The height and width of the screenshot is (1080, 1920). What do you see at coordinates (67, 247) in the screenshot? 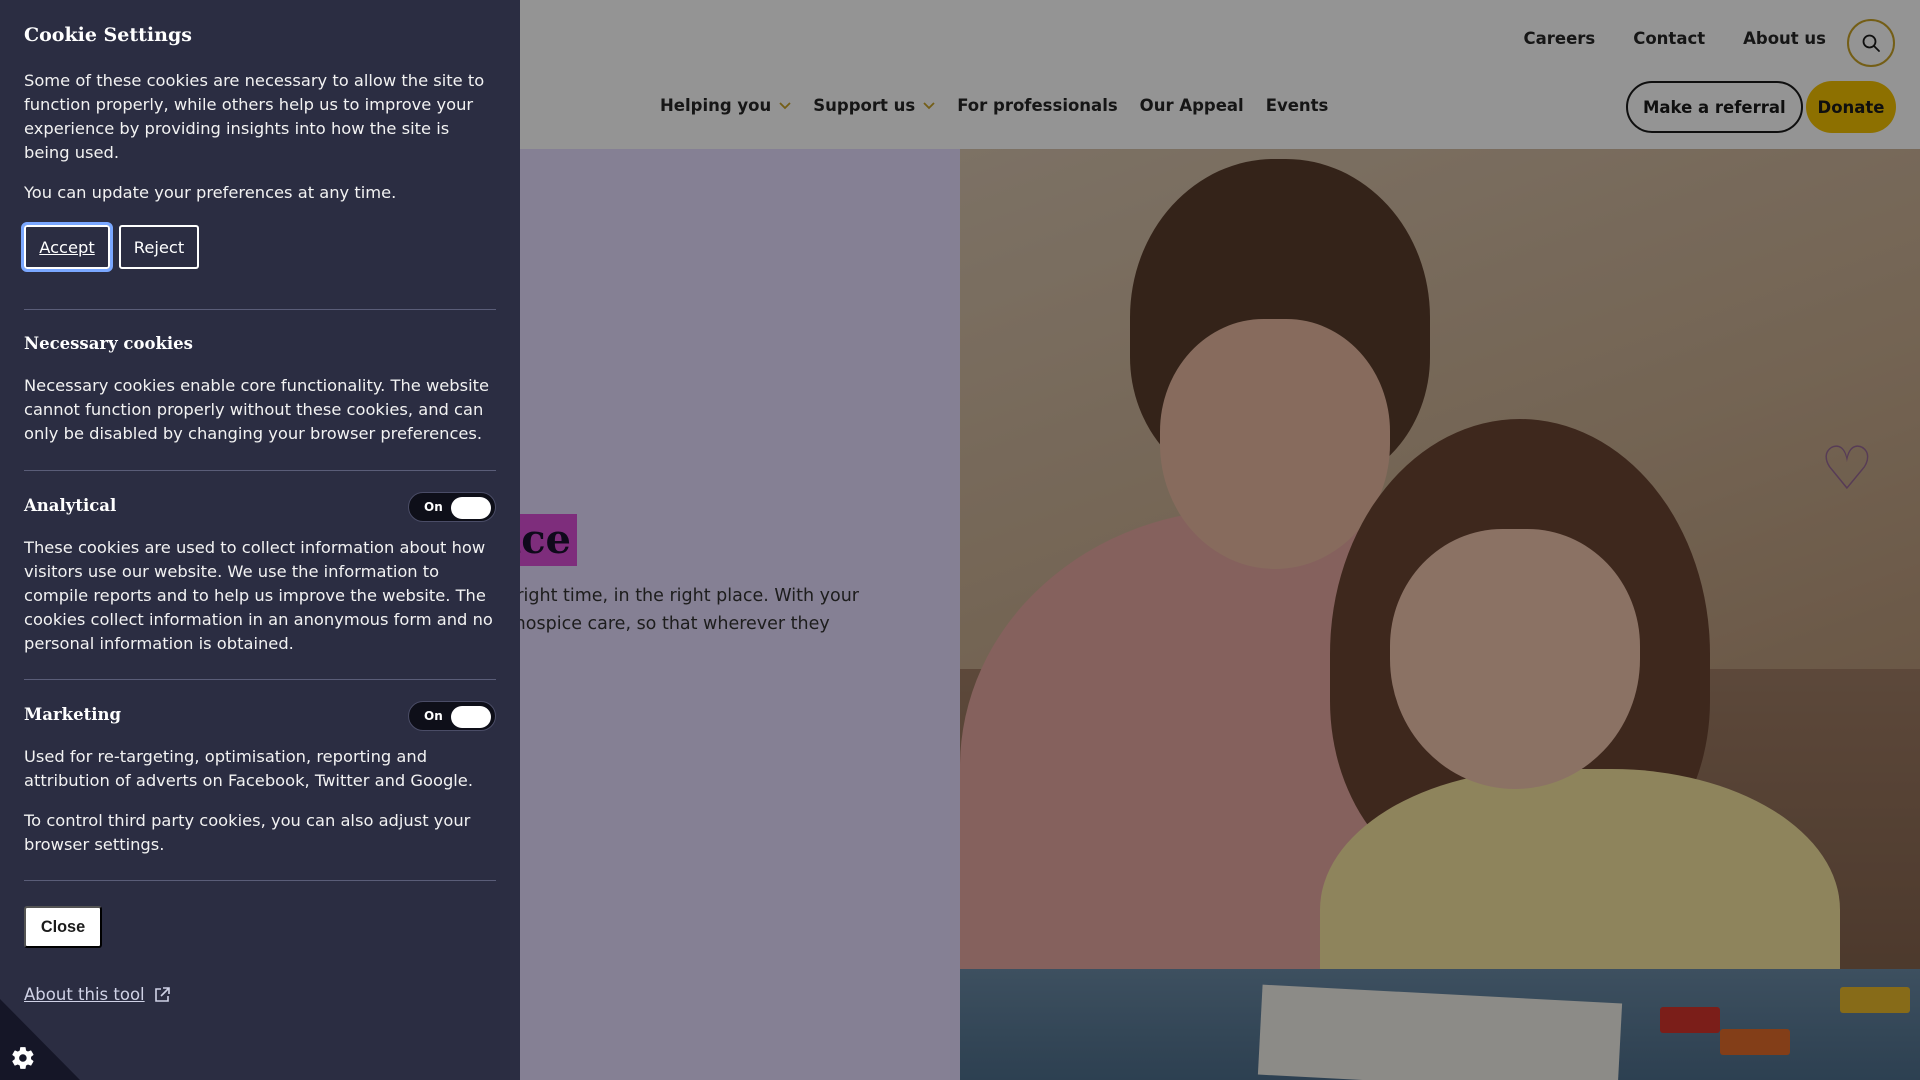
I see `accept-button: Accept` at bounding box center [67, 247].